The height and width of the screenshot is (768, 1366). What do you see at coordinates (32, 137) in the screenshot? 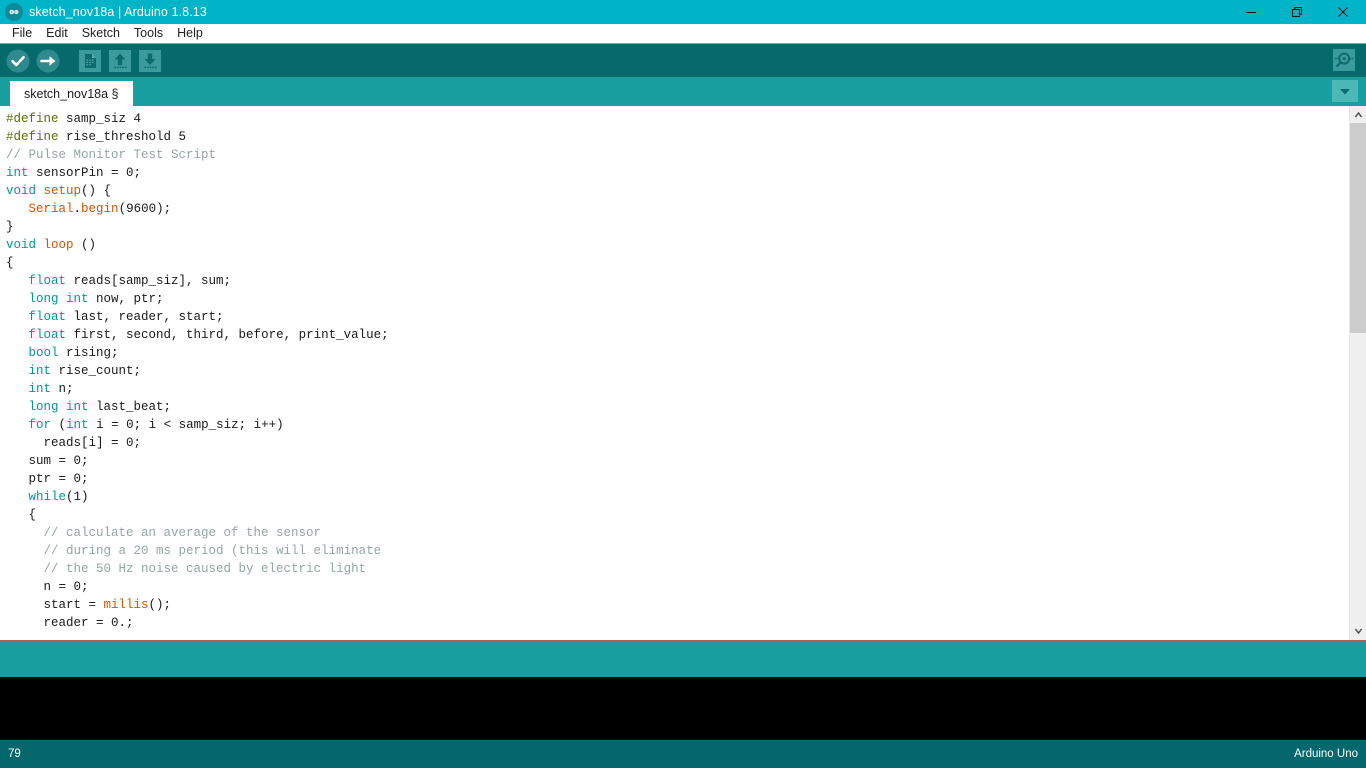
I see `code-token: #define` at bounding box center [32, 137].